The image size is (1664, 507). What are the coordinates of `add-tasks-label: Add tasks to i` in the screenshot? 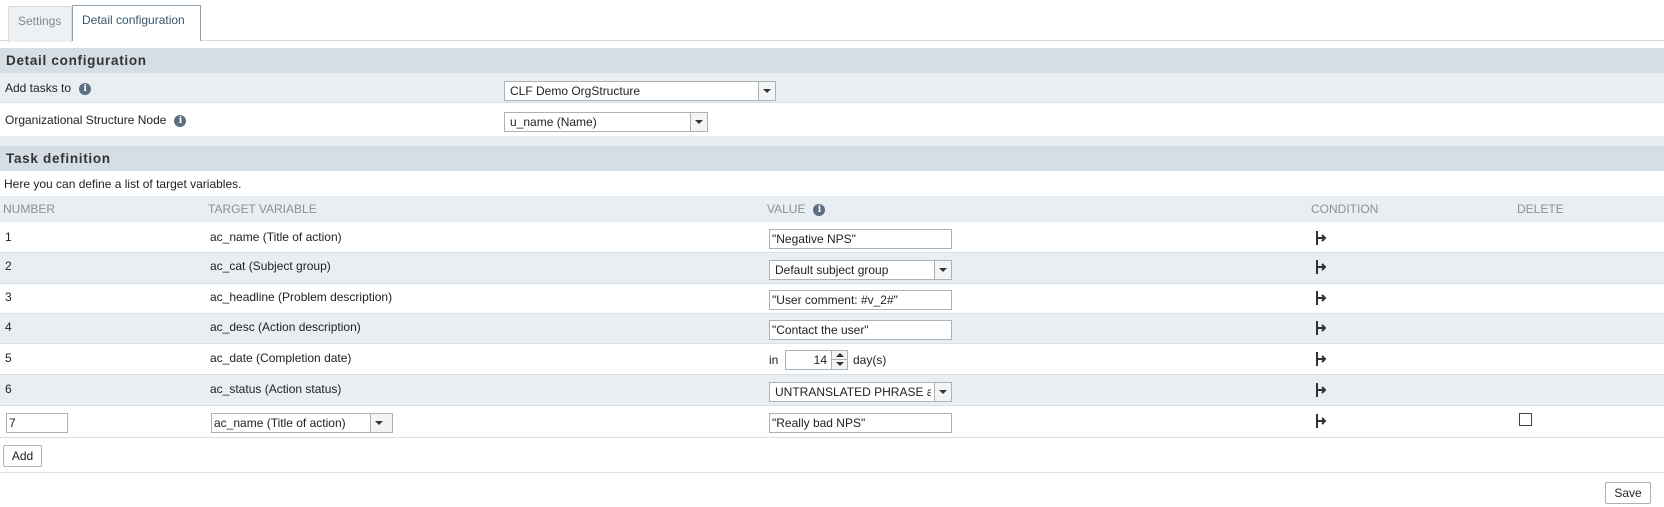 It's located at (48, 88).